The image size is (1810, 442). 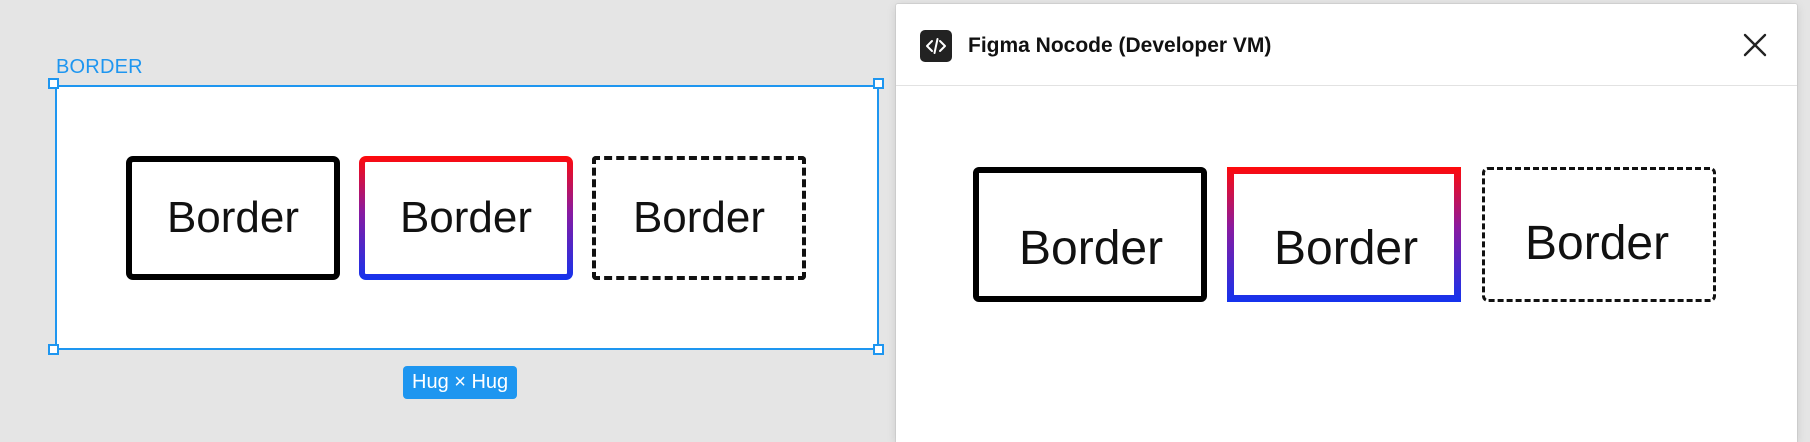 I want to click on preview-solid-border-box: Border, so click(x=1090, y=234).